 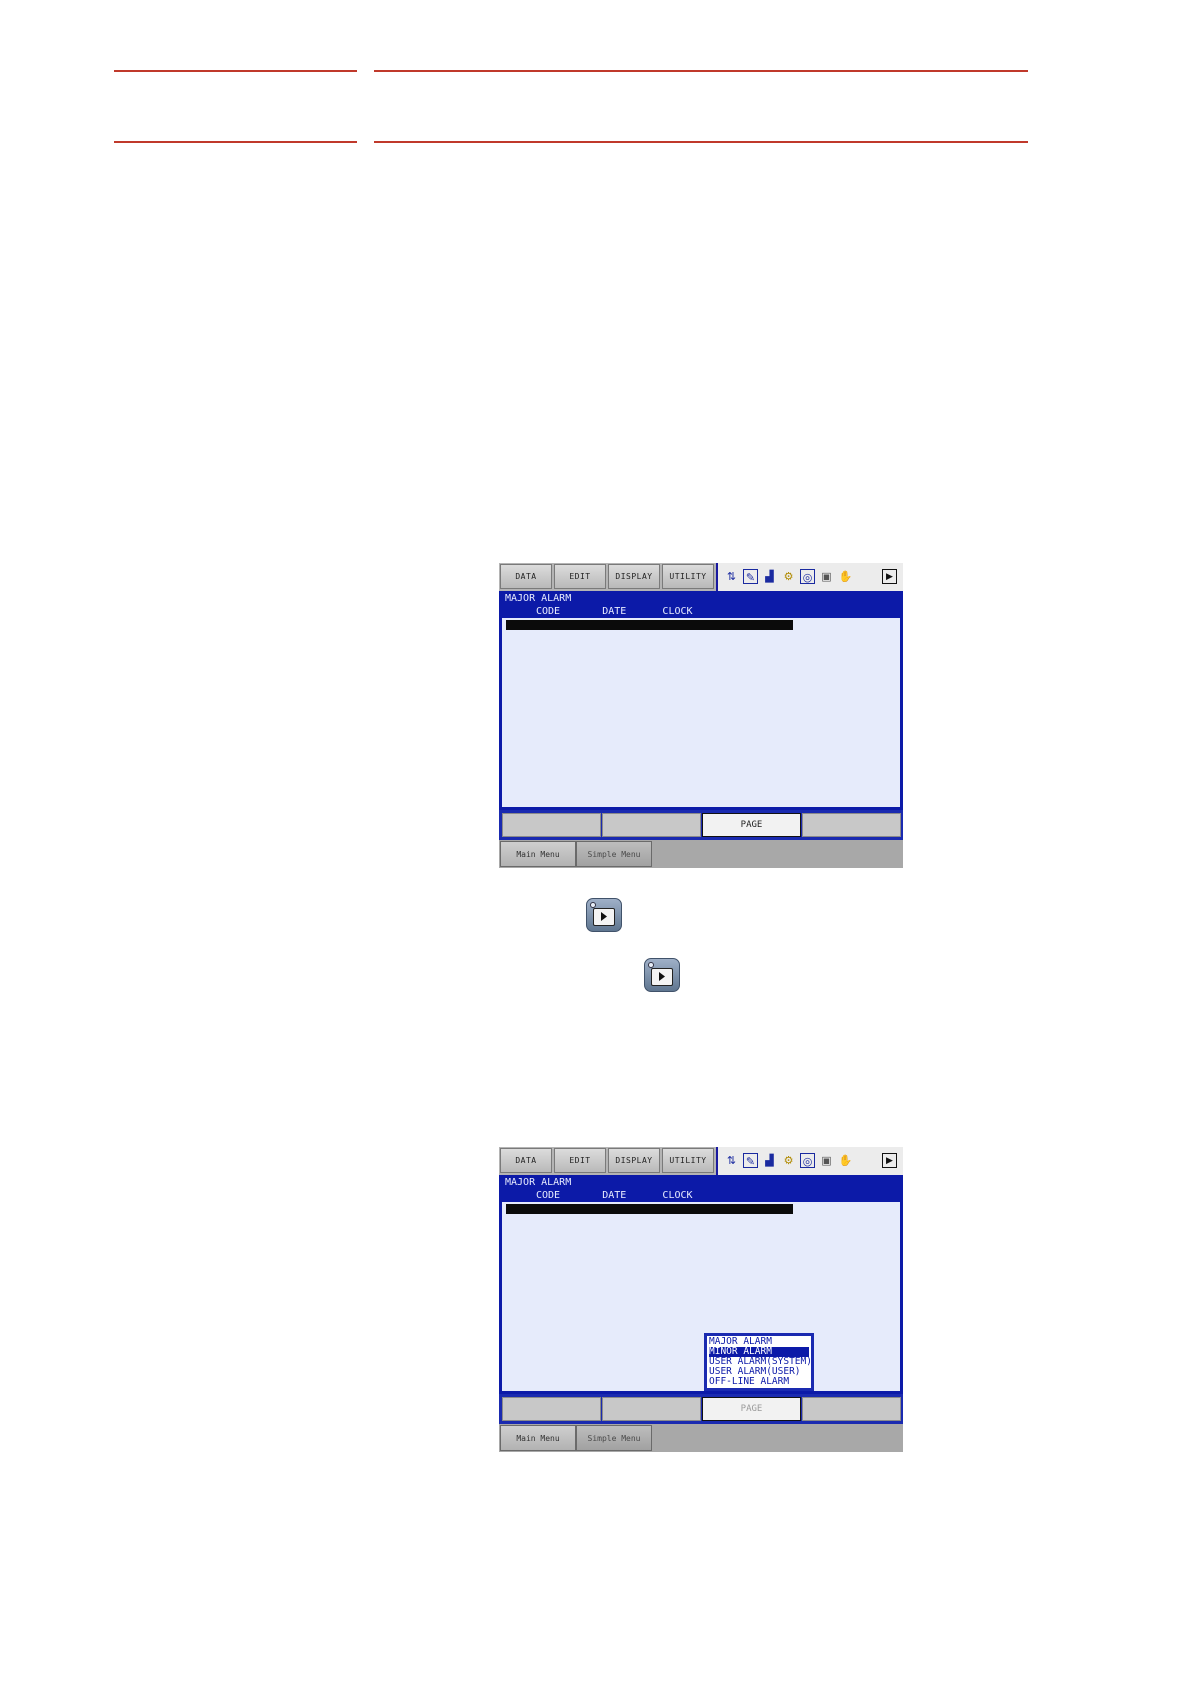 What do you see at coordinates (235, 142) in the screenshot?
I see `header-rule-left-bottom` at bounding box center [235, 142].